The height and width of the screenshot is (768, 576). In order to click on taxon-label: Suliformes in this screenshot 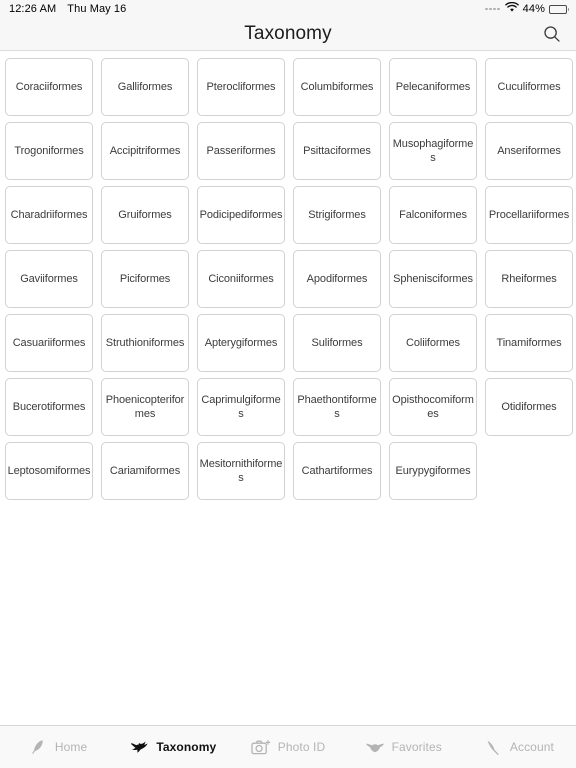, I will do `click(337, 343)`.